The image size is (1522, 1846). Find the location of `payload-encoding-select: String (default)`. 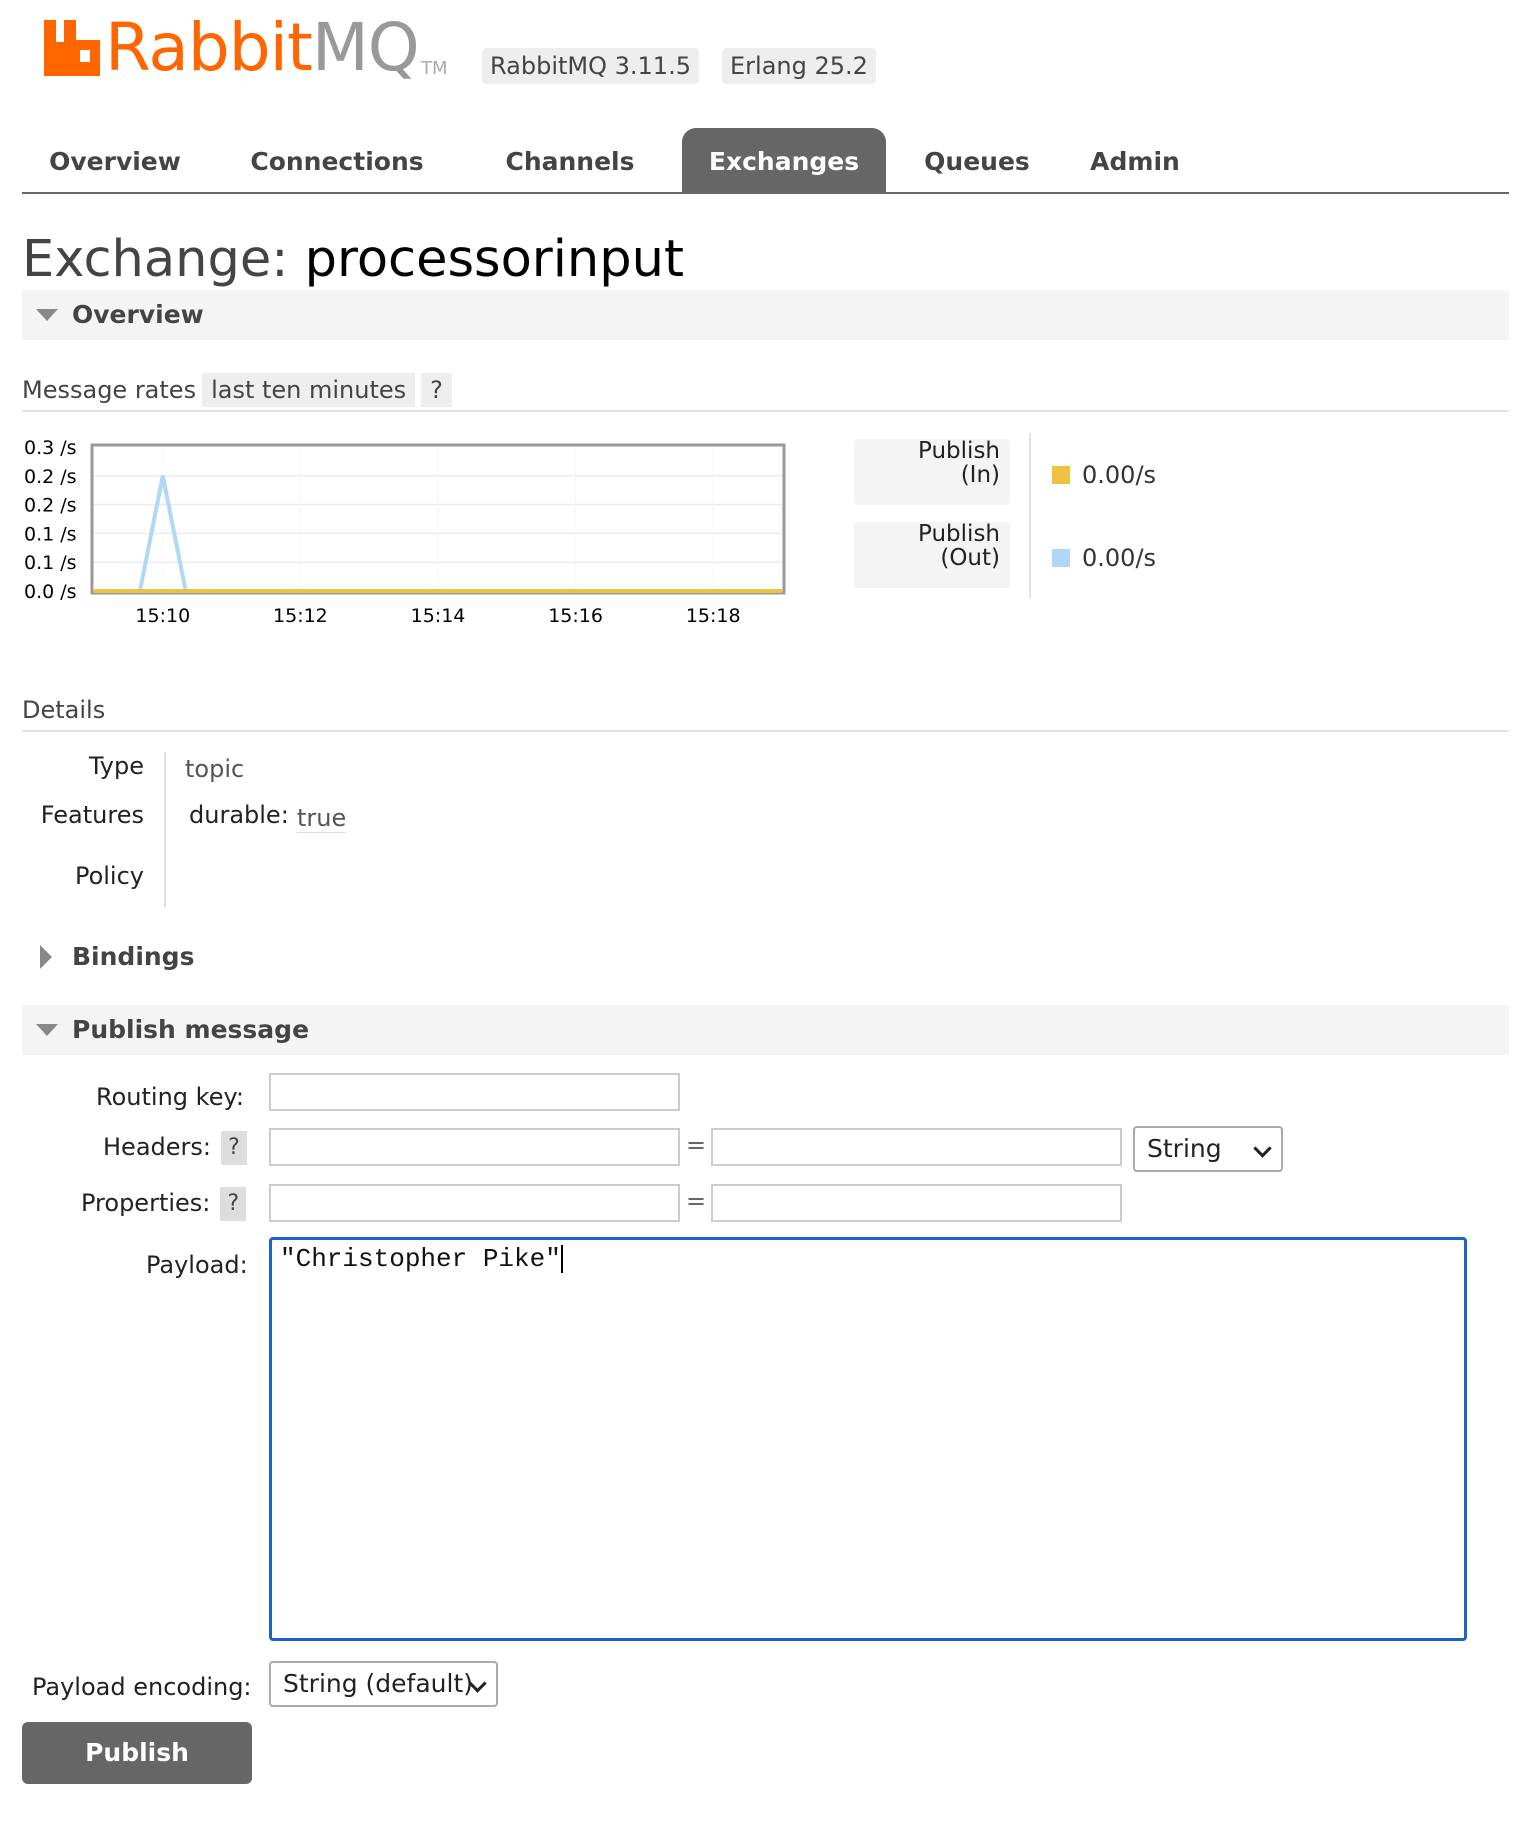

payload-encoding-select: String (default) is located at coordinates (383, 1684).